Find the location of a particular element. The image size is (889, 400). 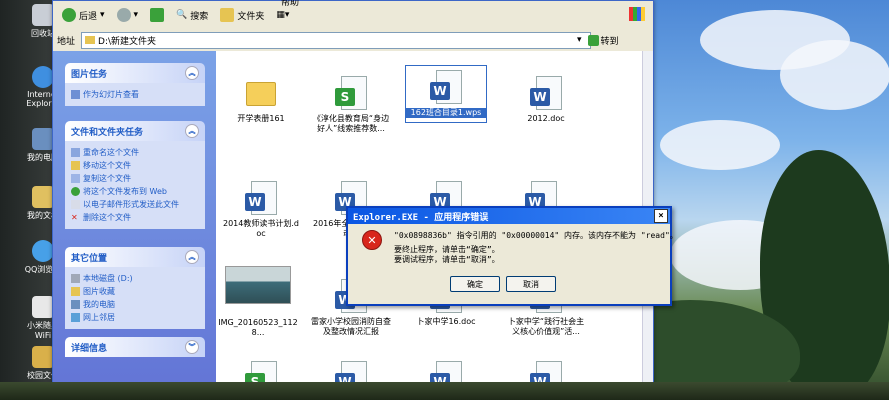

ok-button: 确定 is located at coordinates (475, 284).